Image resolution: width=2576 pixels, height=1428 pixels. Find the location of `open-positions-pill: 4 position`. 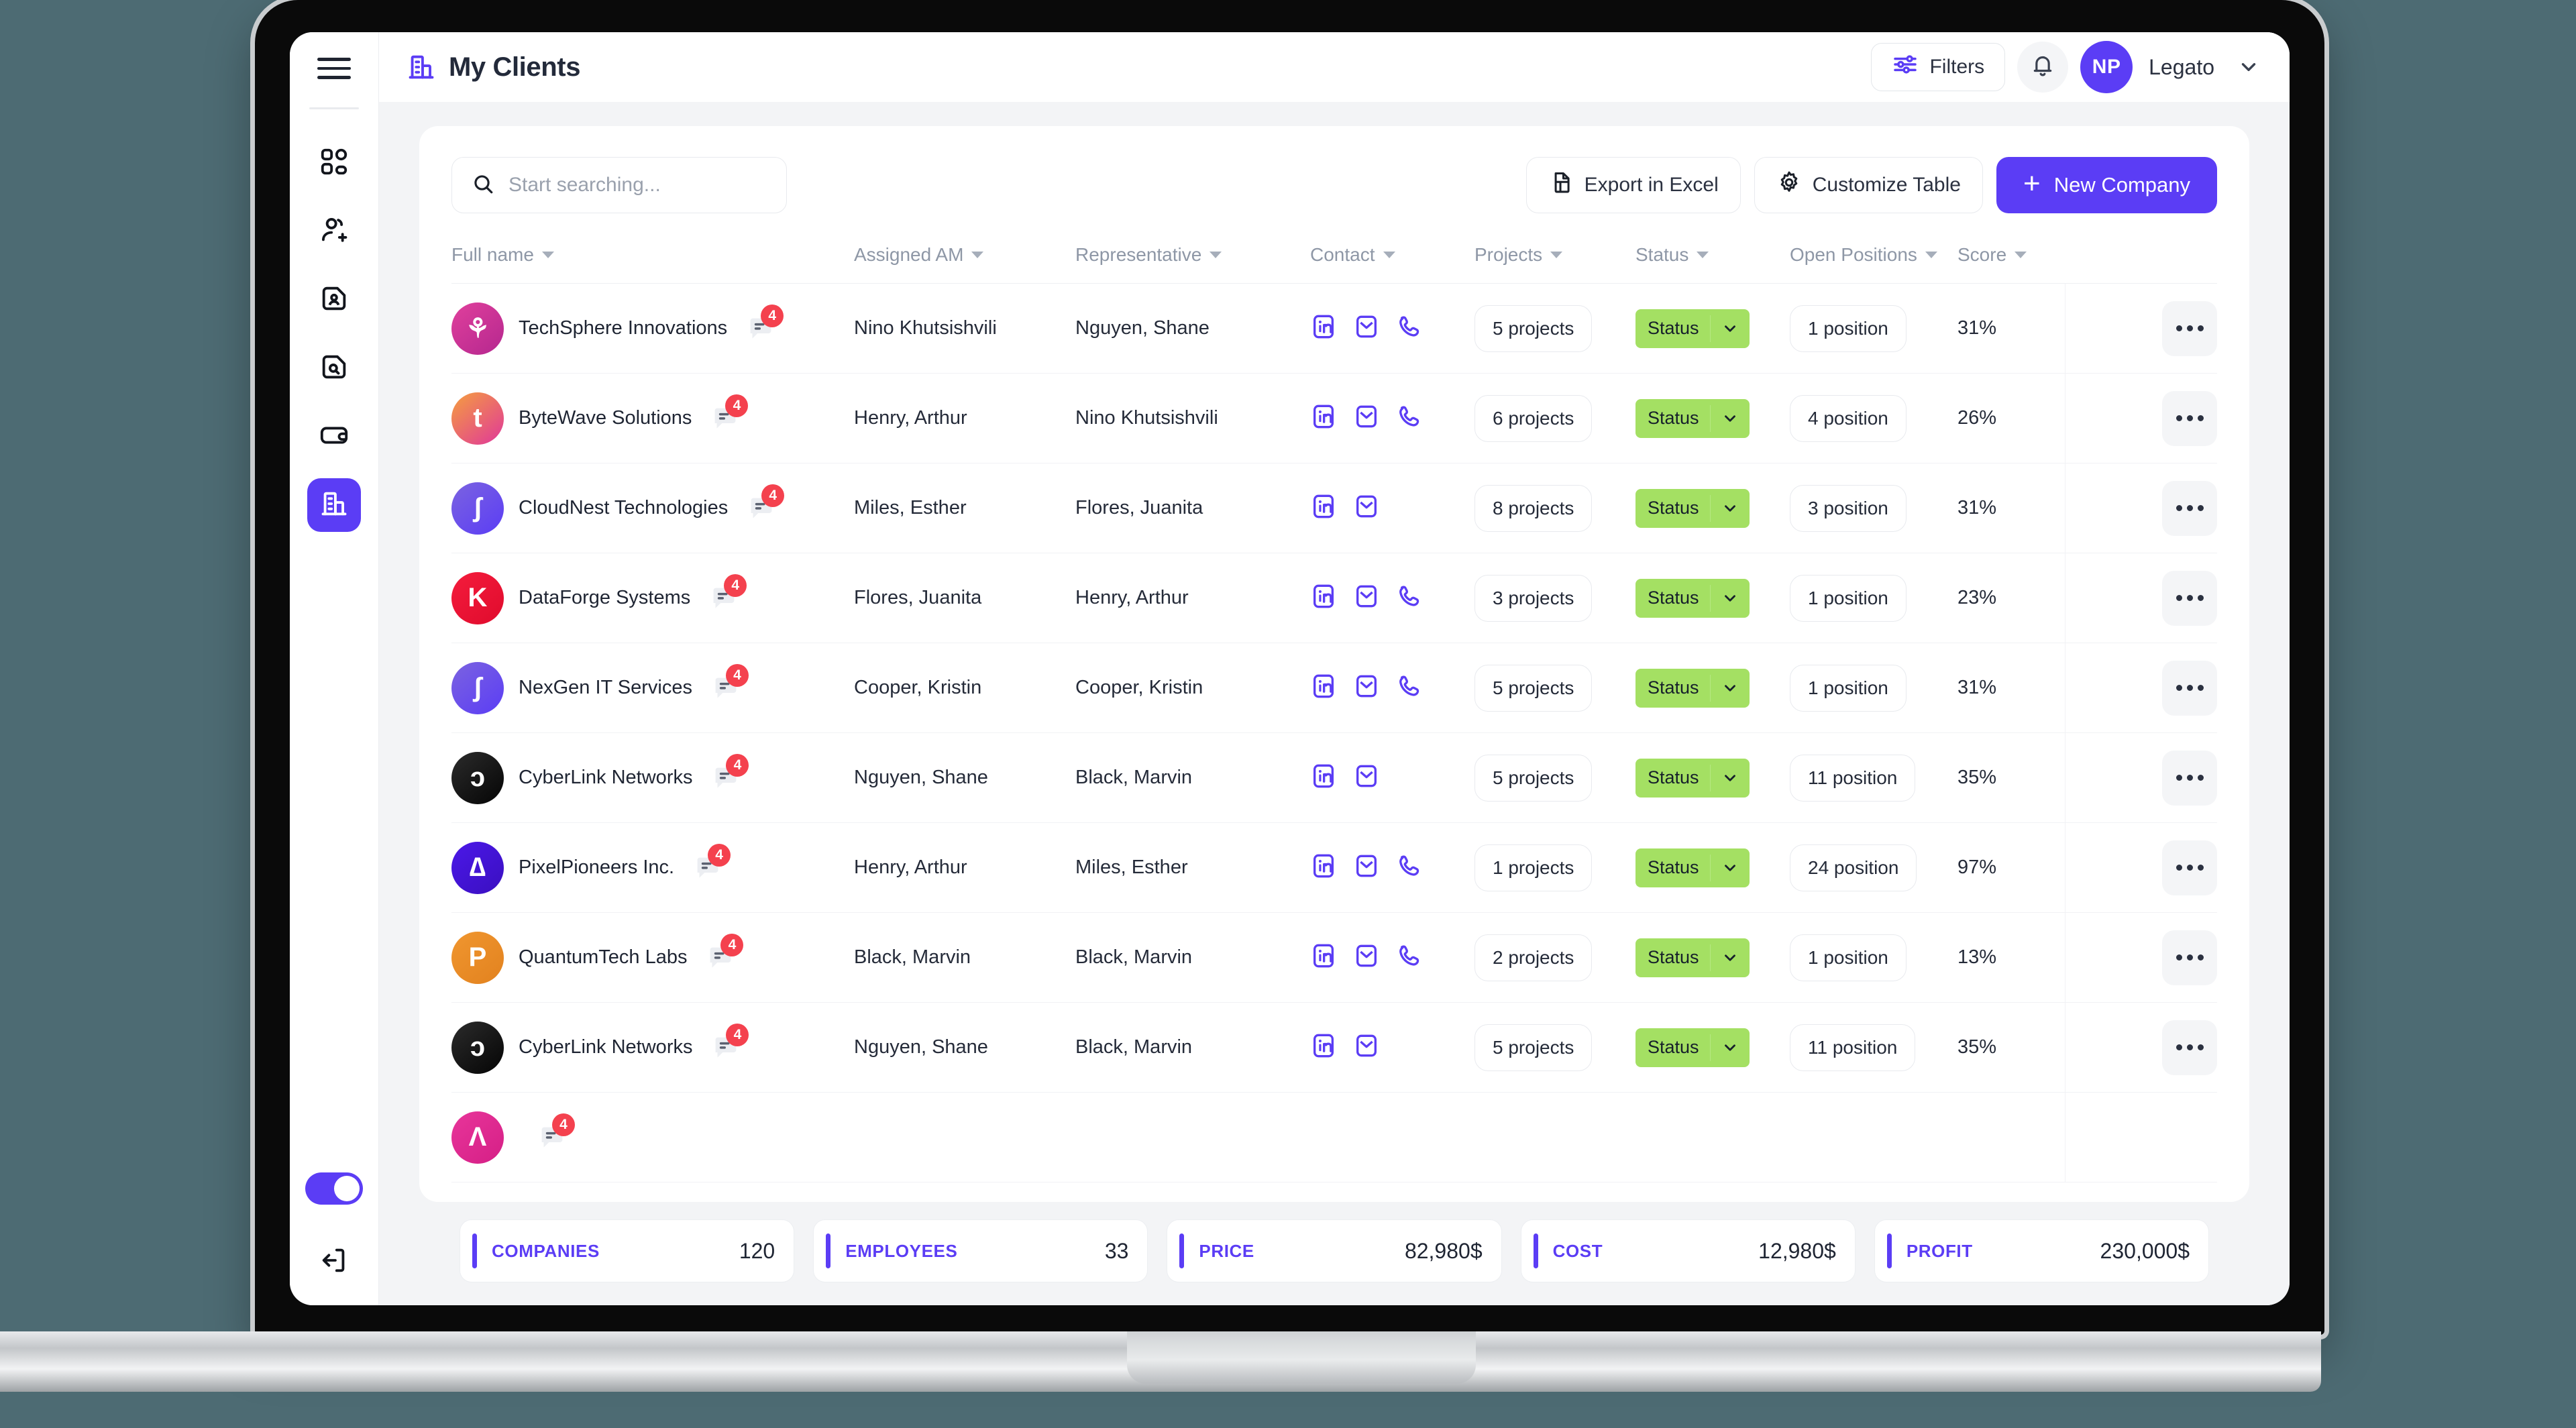

open-positions-pill: 4 position is located at coordinates (1848, 418).